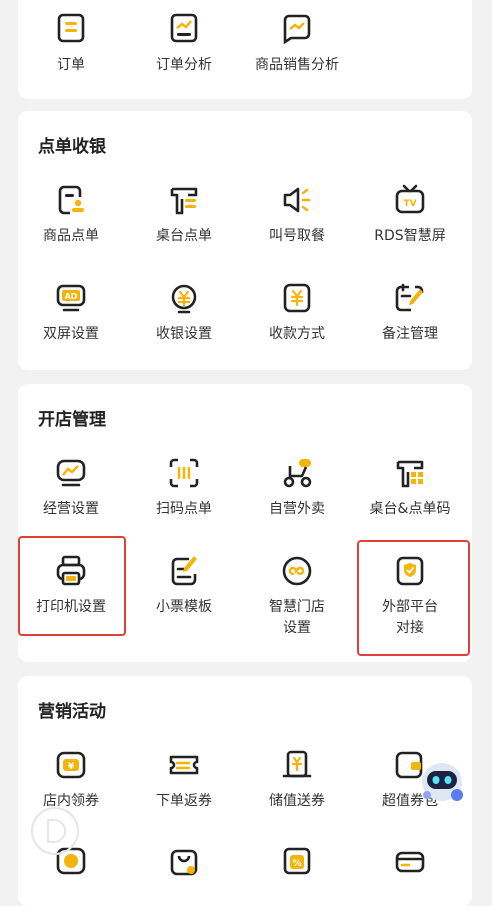  I want to click on tv-icon: TV, so click(410, 199).